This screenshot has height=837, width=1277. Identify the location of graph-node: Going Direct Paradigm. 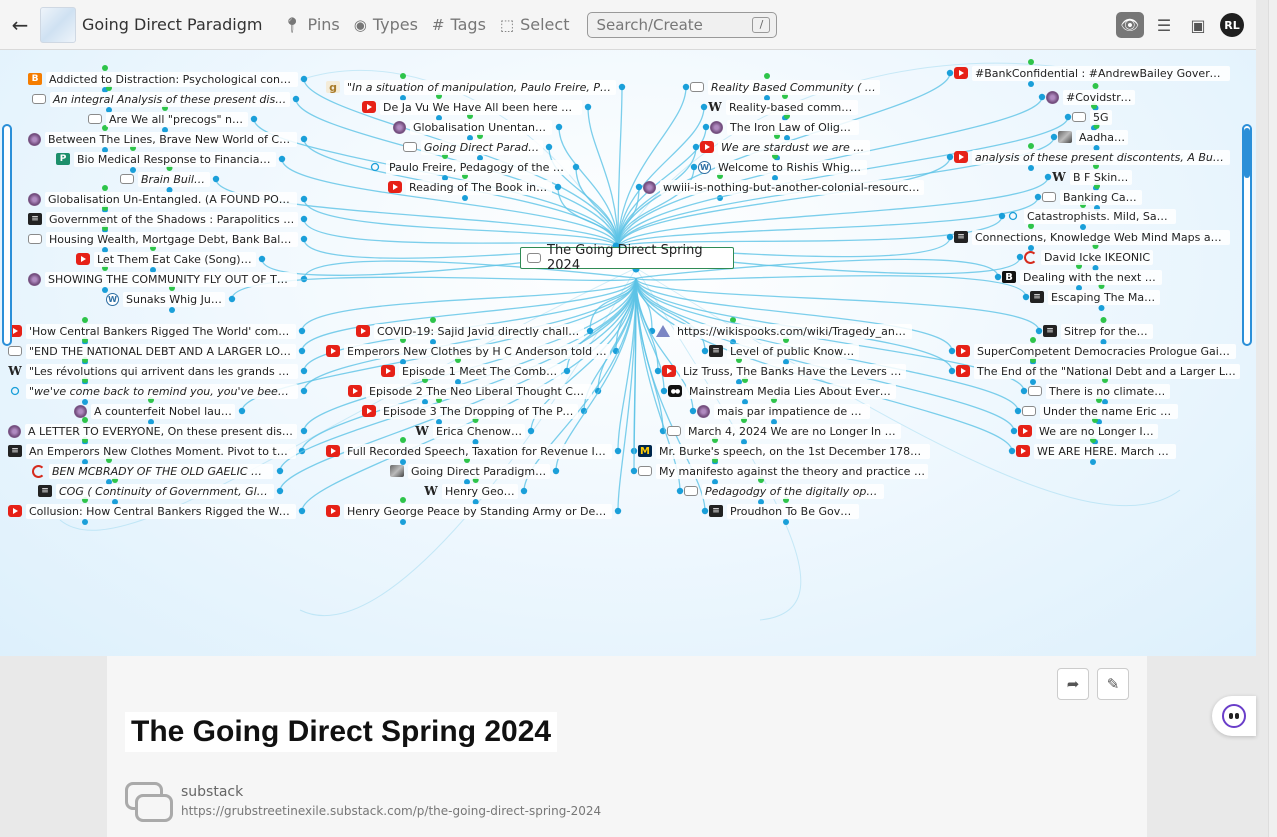
(473, 147).